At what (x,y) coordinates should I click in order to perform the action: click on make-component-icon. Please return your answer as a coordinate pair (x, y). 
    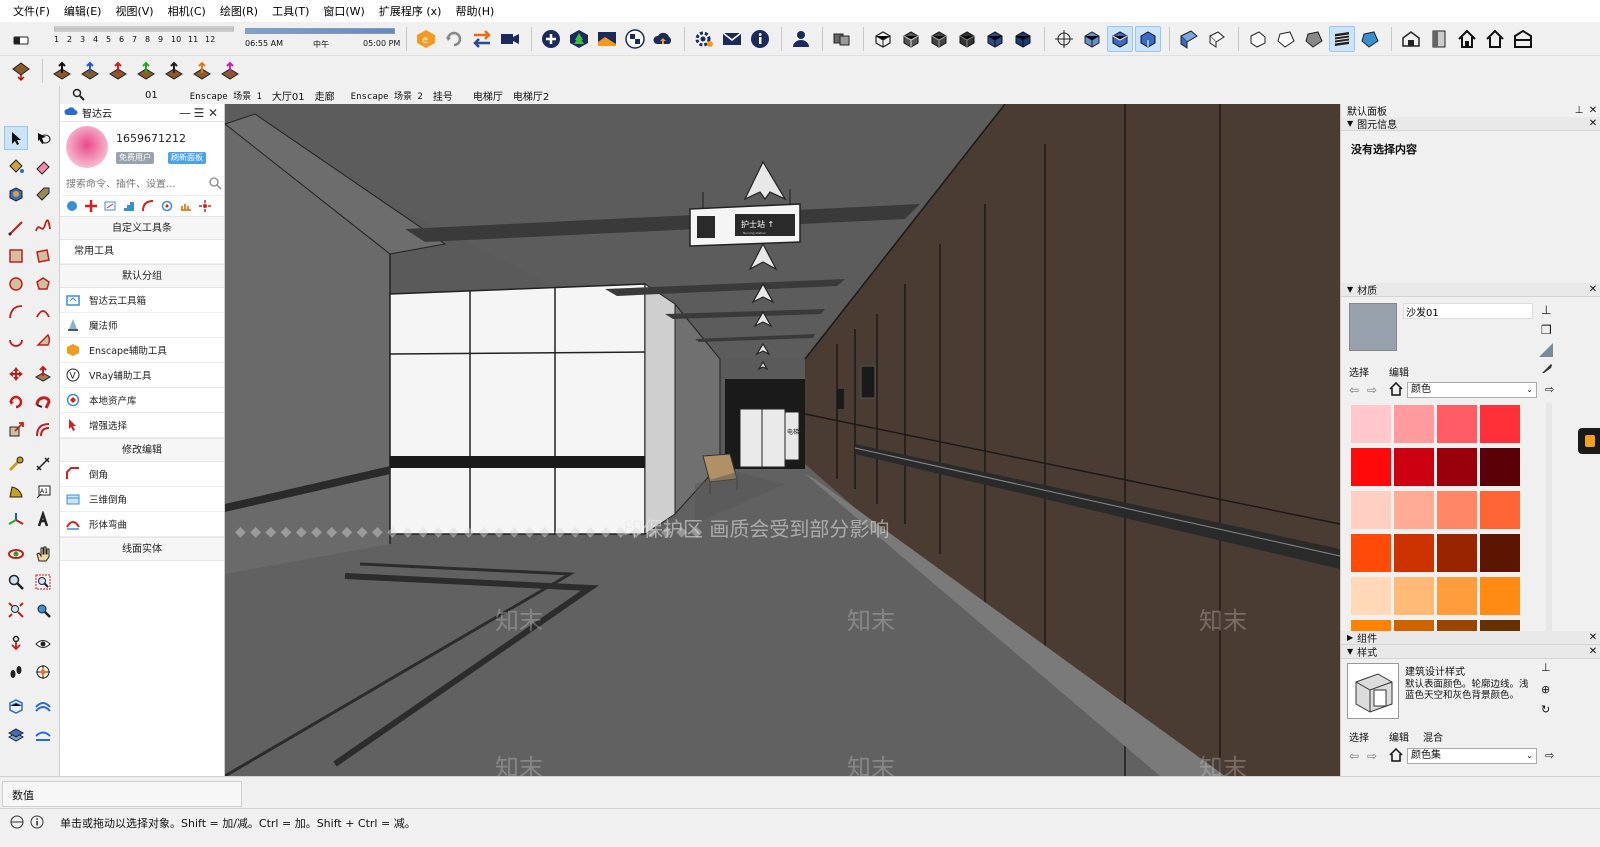
    Looking at the image, I should click on (16, 194).